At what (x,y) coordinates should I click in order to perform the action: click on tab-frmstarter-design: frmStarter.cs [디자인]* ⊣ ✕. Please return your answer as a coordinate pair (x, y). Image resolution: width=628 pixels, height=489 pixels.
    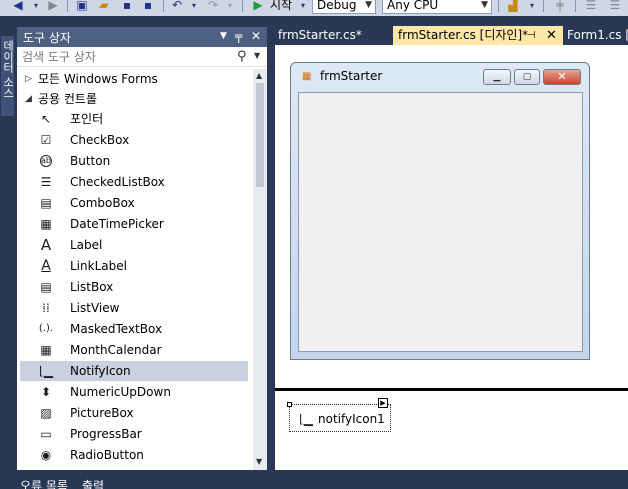
    Looking at the image, I should click on (478, 35).